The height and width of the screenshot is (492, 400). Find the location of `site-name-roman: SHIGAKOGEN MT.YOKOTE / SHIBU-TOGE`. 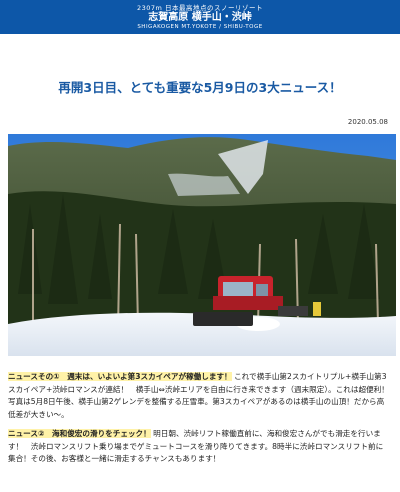

site-name-roman: SHIGAKOGEN MT.YOKOTE / SHIBU-TOGE is located at coordinates (200, 26).